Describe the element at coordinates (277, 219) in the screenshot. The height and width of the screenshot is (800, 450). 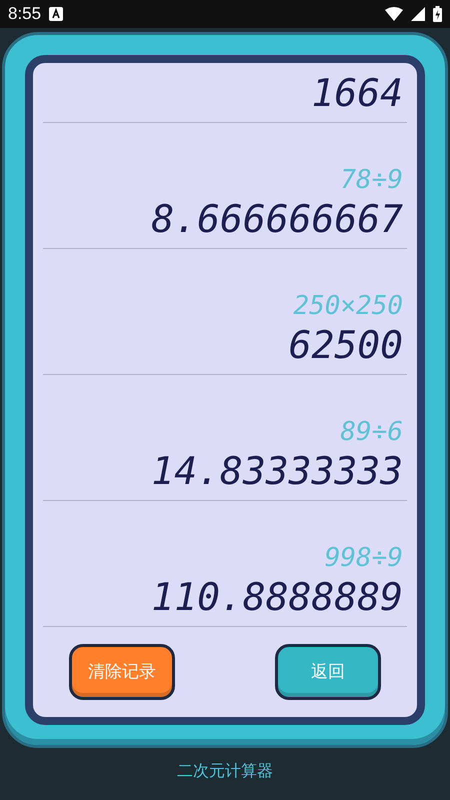
I see `result-text: 8.666666667` at that location.